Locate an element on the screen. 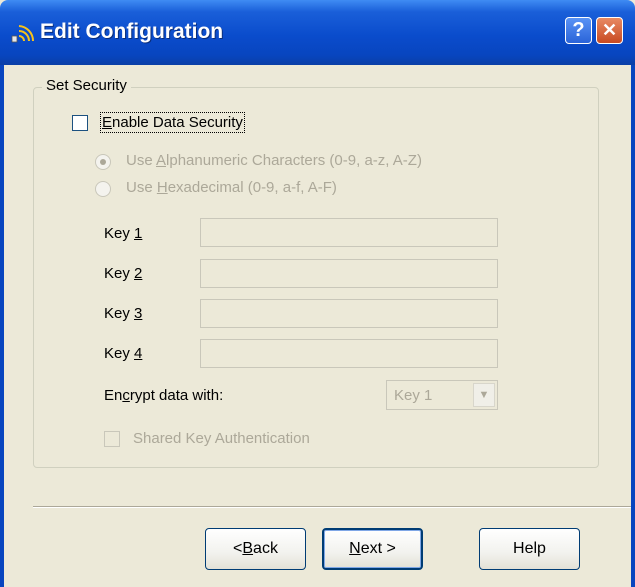 This screenshot has height=587, width=635. key-3-label: Key 3 is located at coordinates (123, 313).